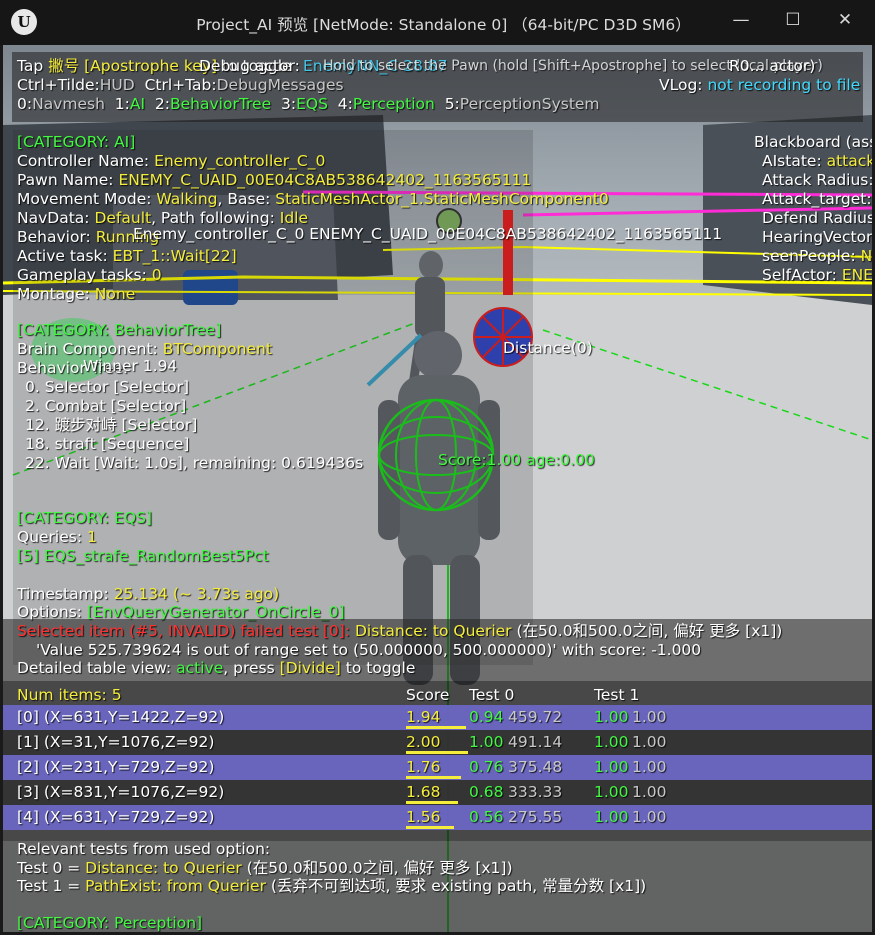  I want to click on test1-desc: (丢弃不可到达项, 要求 existing path, 常量分数 [x1]), so click(458, 886).